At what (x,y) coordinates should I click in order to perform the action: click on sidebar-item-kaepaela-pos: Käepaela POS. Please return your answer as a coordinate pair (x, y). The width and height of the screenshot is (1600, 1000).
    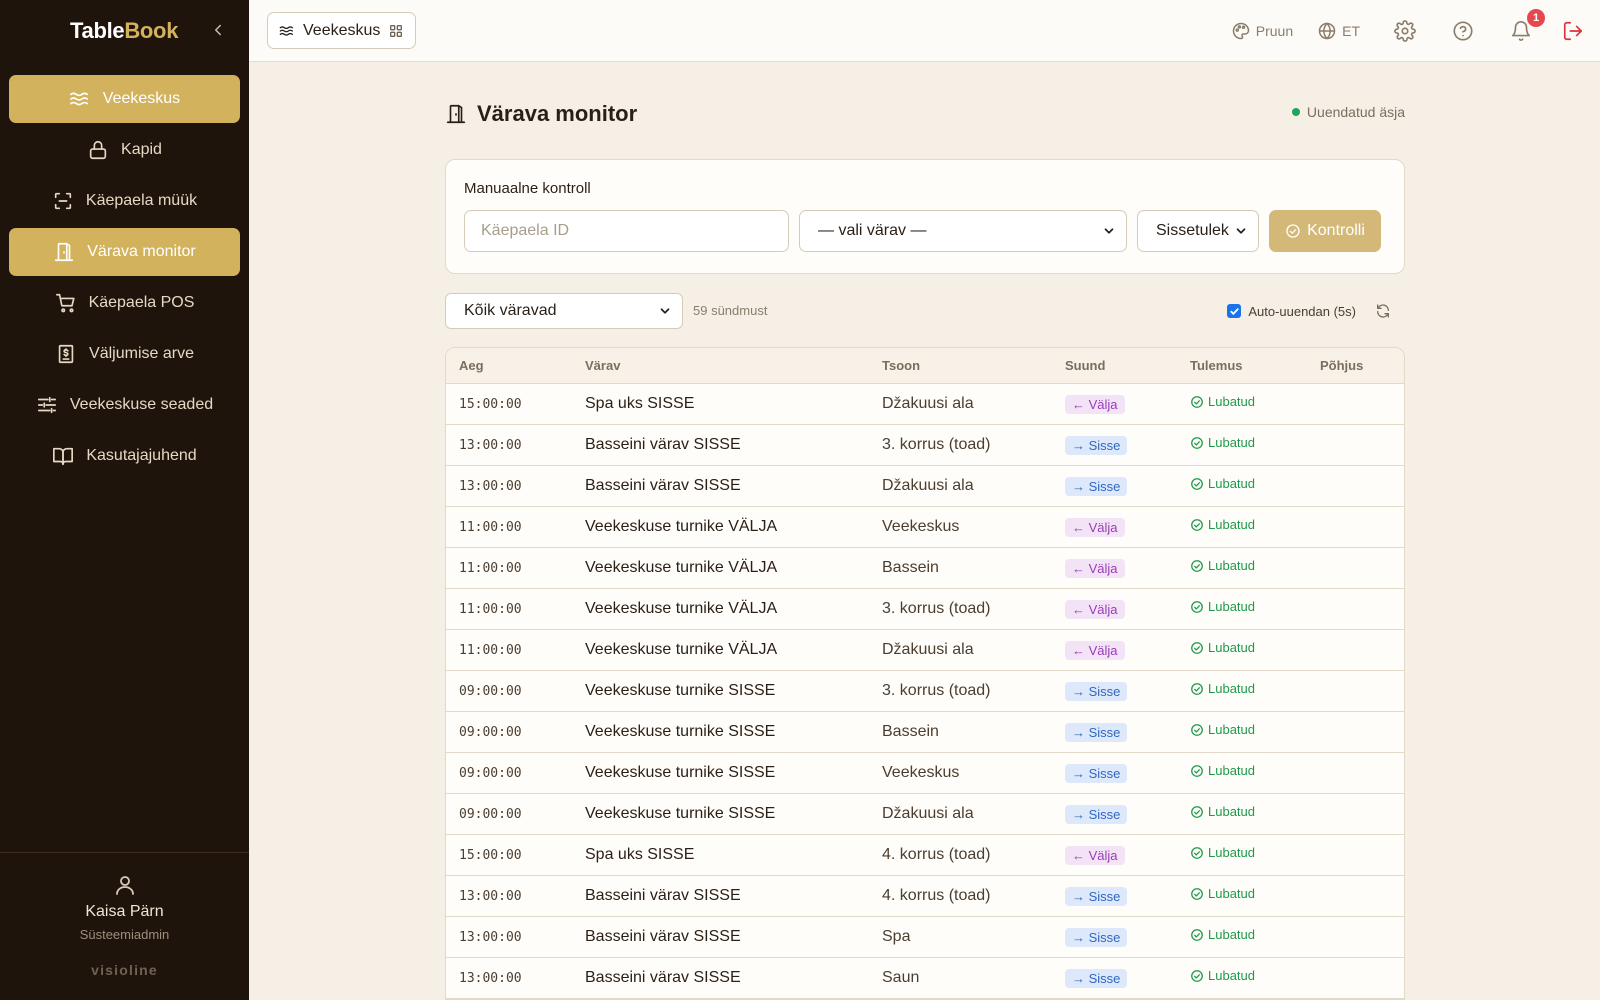
    Looking at the image, I should click on (124, 303).